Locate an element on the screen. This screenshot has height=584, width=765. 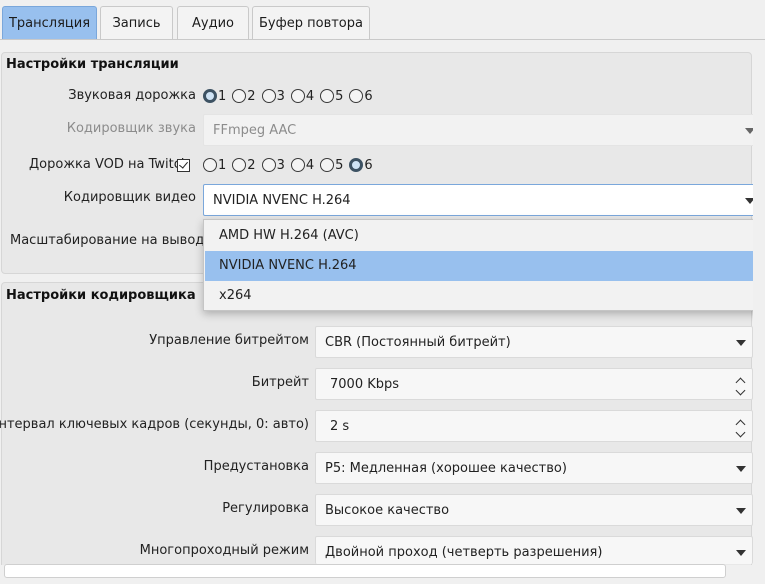
tab-divider is located at coordinates (382, 39).